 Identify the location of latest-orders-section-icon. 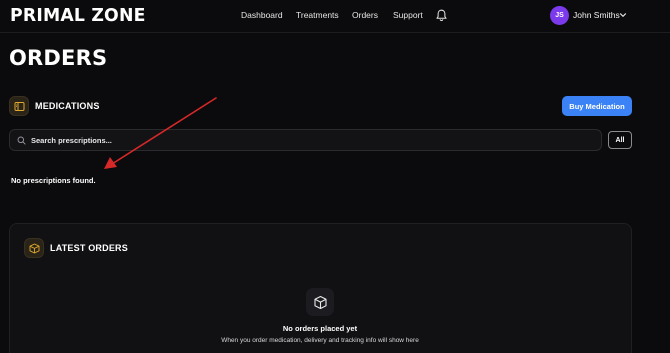
(34, 248).